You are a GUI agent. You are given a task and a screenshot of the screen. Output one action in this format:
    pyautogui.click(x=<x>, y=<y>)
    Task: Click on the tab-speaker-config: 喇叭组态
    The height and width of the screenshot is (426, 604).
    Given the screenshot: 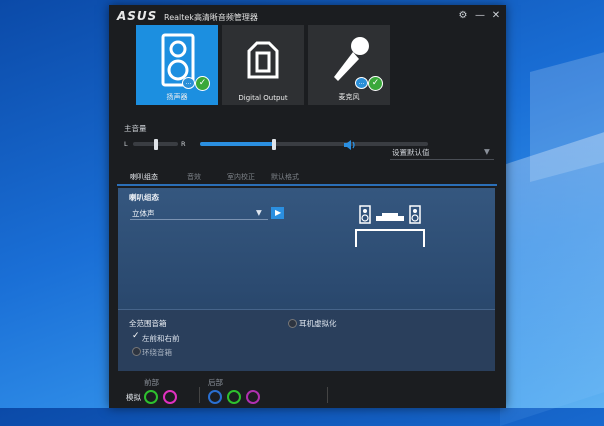 What is the action you would take?
    pyautogui.click(x=144, y=177)
    